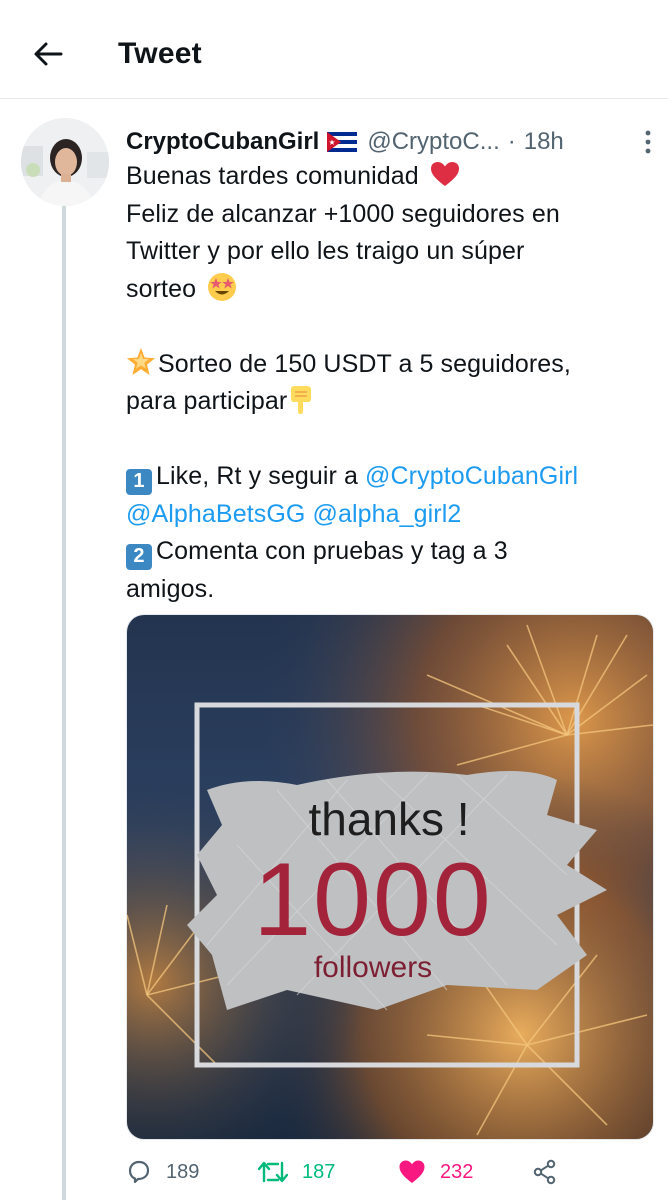 The image size is (668, 1200). I want to click on author-name: CryptoCubanGirl, so click(222, 142).